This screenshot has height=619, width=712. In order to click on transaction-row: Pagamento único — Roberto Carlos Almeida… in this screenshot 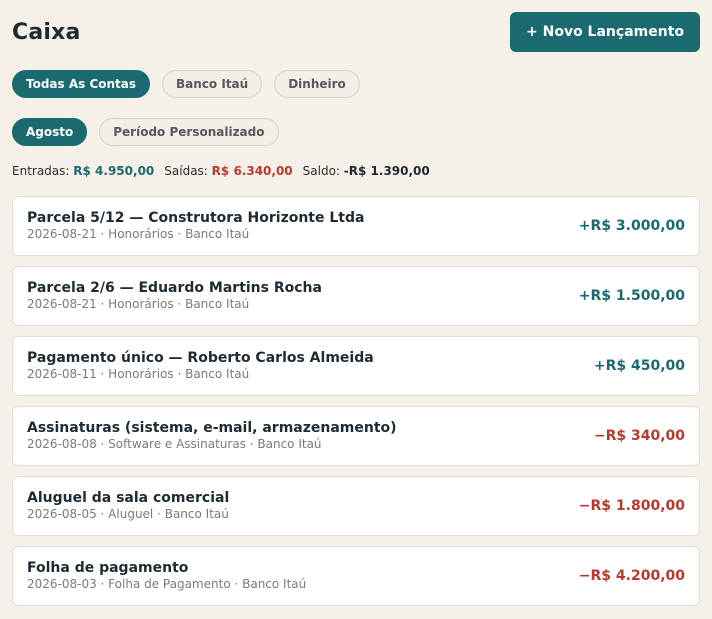, I will do `click(356, 366)`.